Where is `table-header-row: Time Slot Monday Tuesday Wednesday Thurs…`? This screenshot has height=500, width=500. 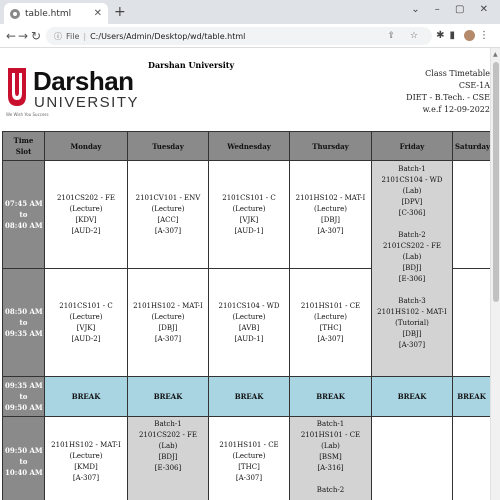 table-header-row: Time Slot Monday Tuesday Wednesday Thurs… is located at coordinates (246, 146).